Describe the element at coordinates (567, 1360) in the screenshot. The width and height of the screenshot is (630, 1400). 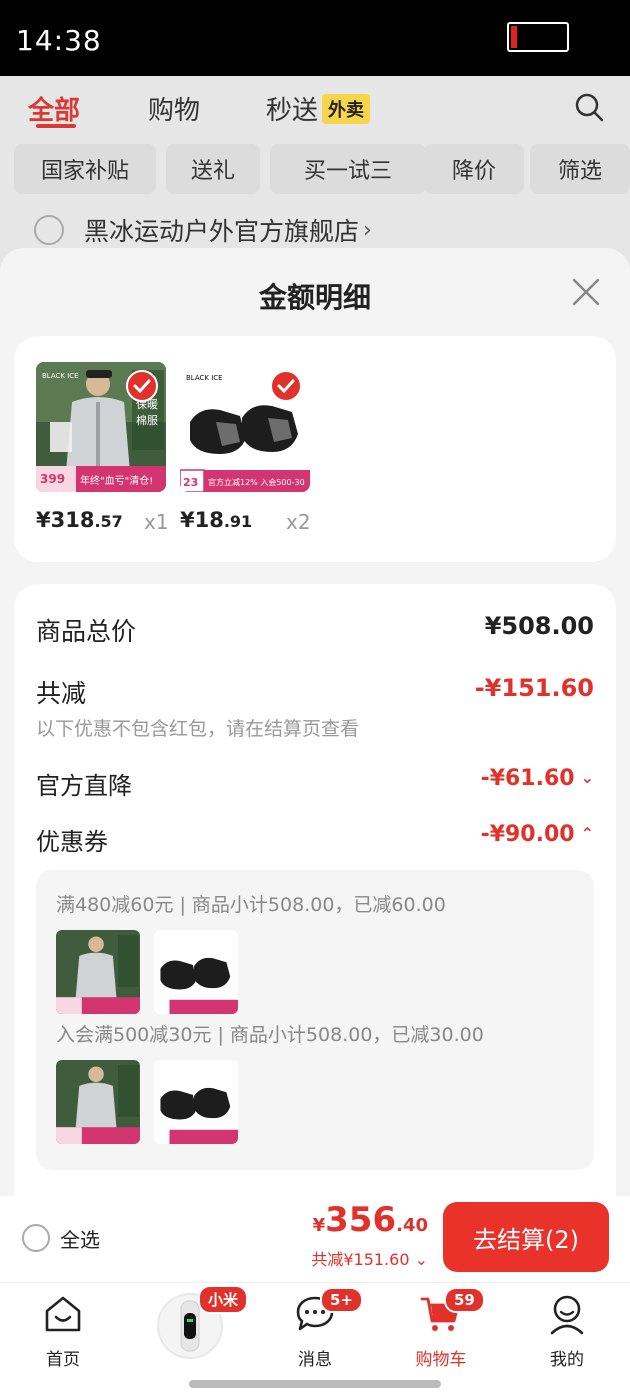
I see `nav-profile-label: 我的` at that location.